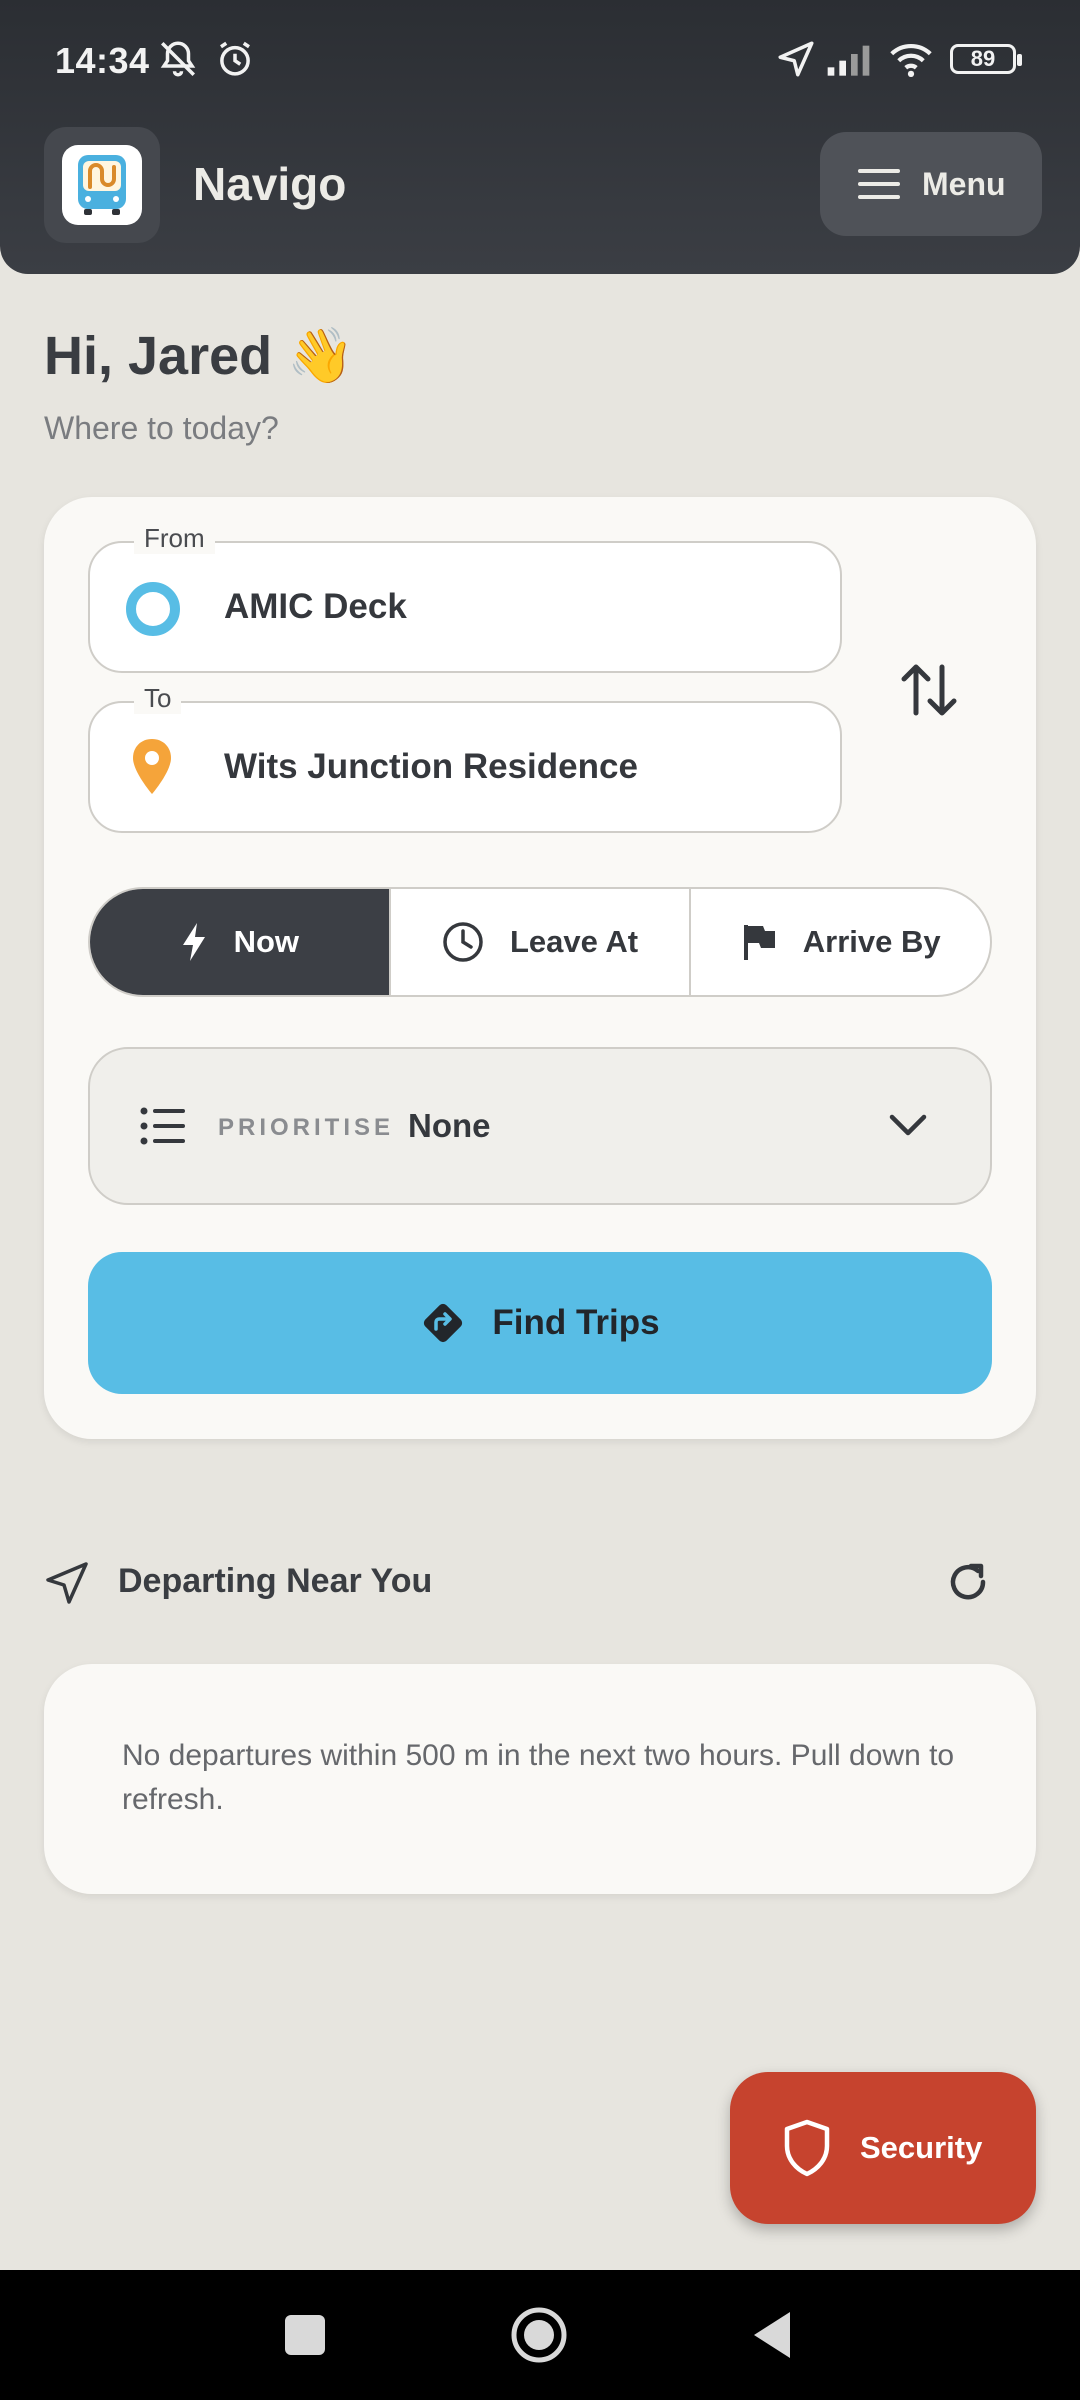 This screenshot has width=1080, height=2400. Describe the element at coordinates (431, 766) in the screenshot. I see `to-value: Wits Junction Residence` at that location.